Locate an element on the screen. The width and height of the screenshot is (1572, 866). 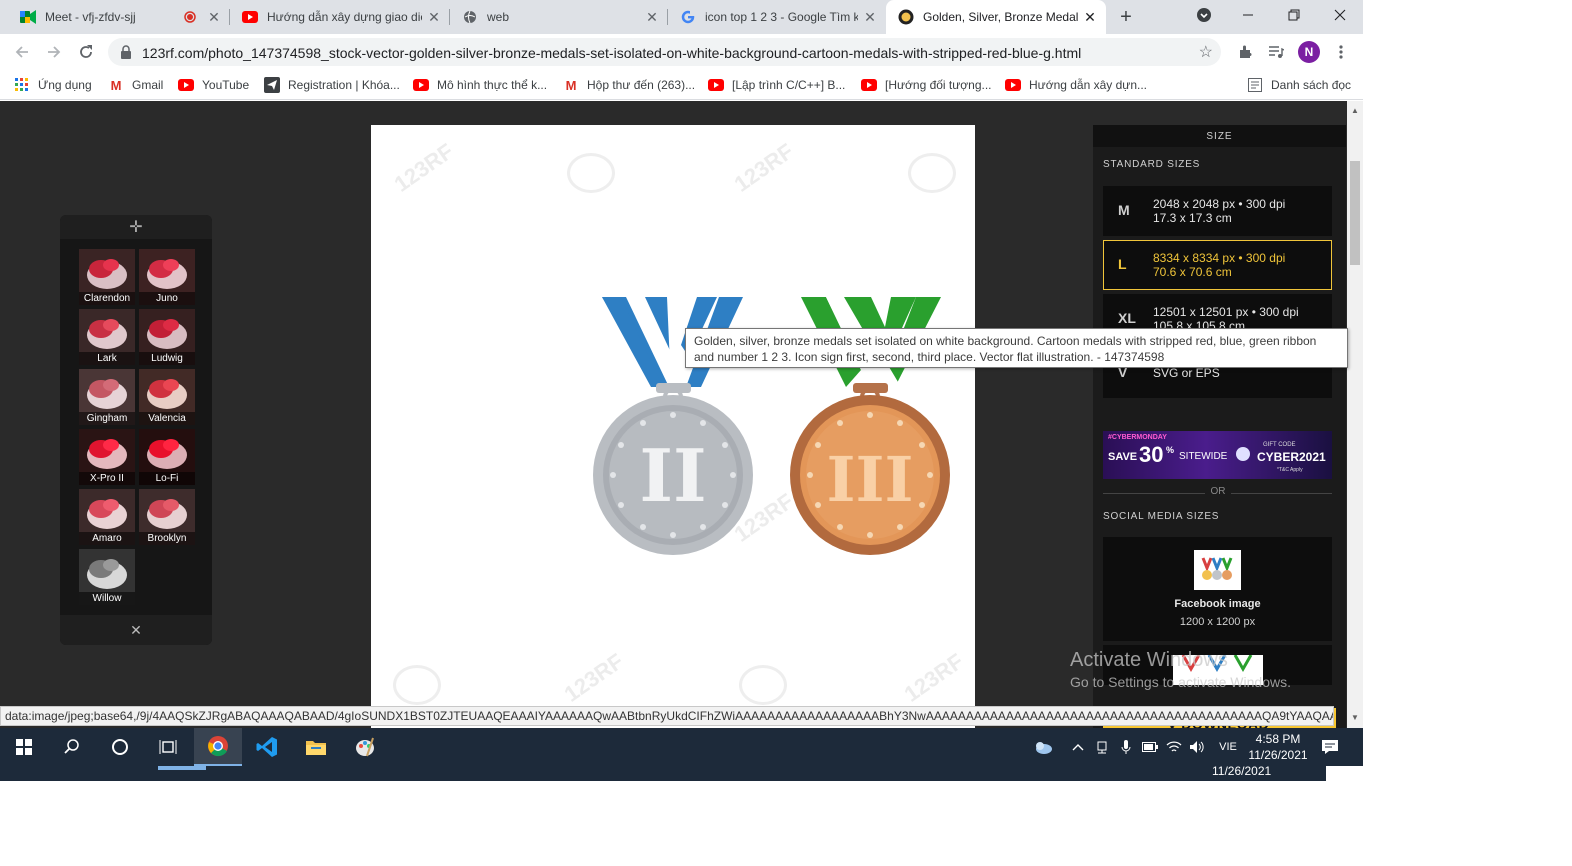
bookmark-label: Gmail is located at coordinates (148, 85).